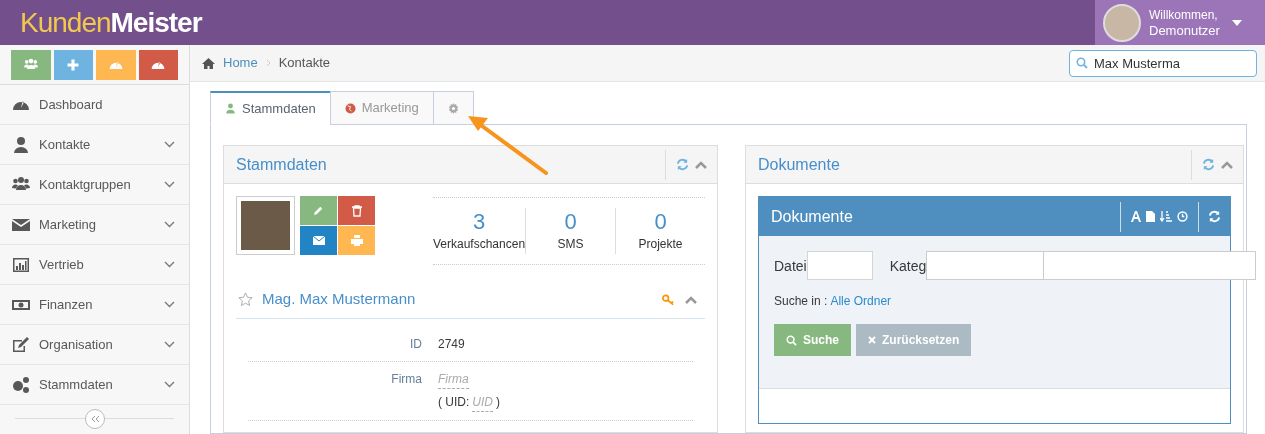 The height and width of the screenshot is (434, 1265). I want to click on tab: Stammdaten, so click(270, 108).